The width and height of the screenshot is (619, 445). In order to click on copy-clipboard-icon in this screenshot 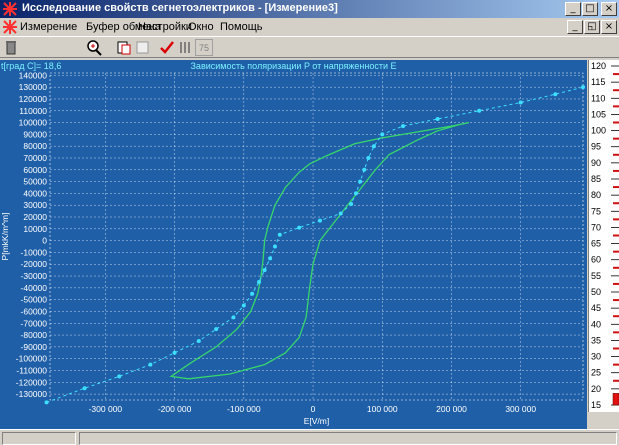, I will do `click(124, 47)`.